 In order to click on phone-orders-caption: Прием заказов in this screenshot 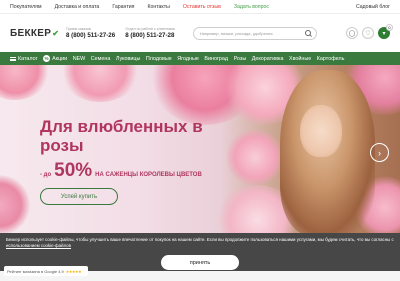, I will do `click(78, 29)`.